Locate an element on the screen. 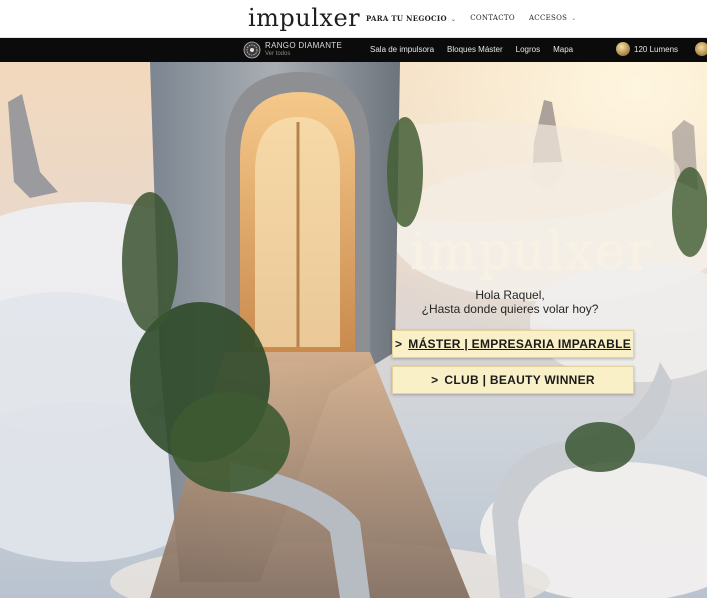 Image resolution: width=707 pixels, height=598 pixels. greeting-question: ¿Hasta donde quieres volar hoy? is located at coordinates (510, 309).